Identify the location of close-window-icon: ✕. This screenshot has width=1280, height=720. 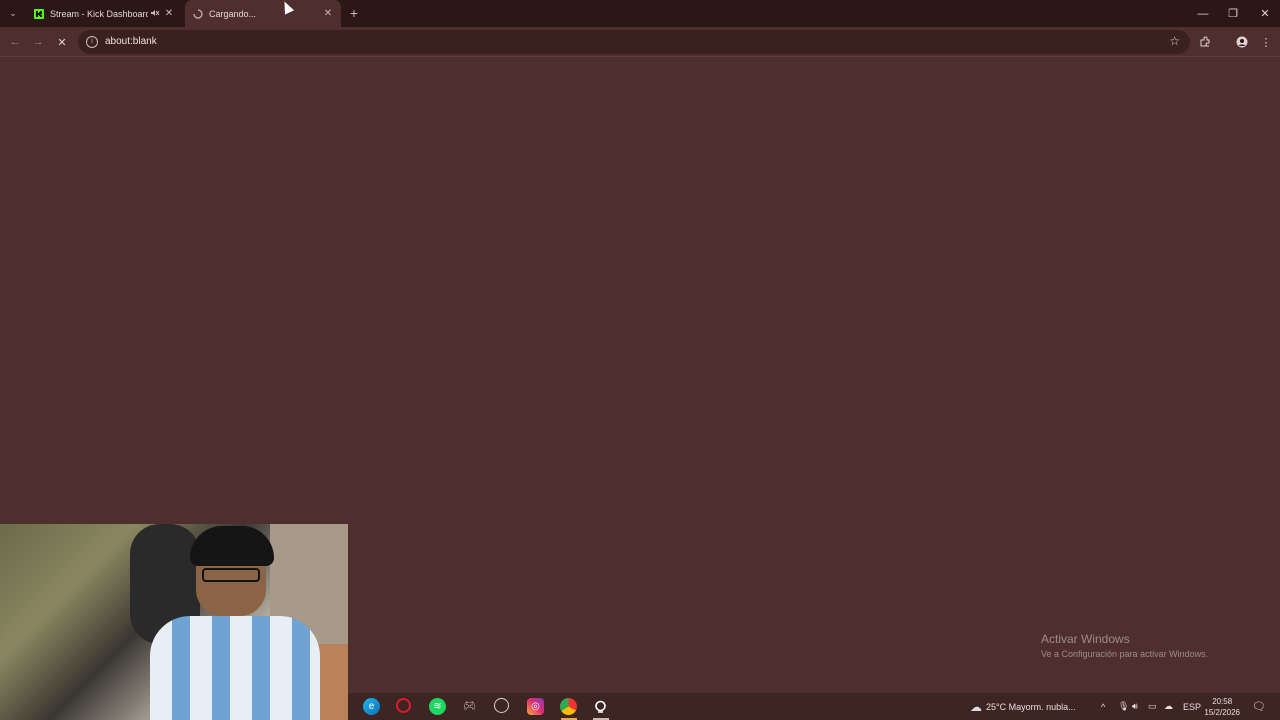
(1265, 13).